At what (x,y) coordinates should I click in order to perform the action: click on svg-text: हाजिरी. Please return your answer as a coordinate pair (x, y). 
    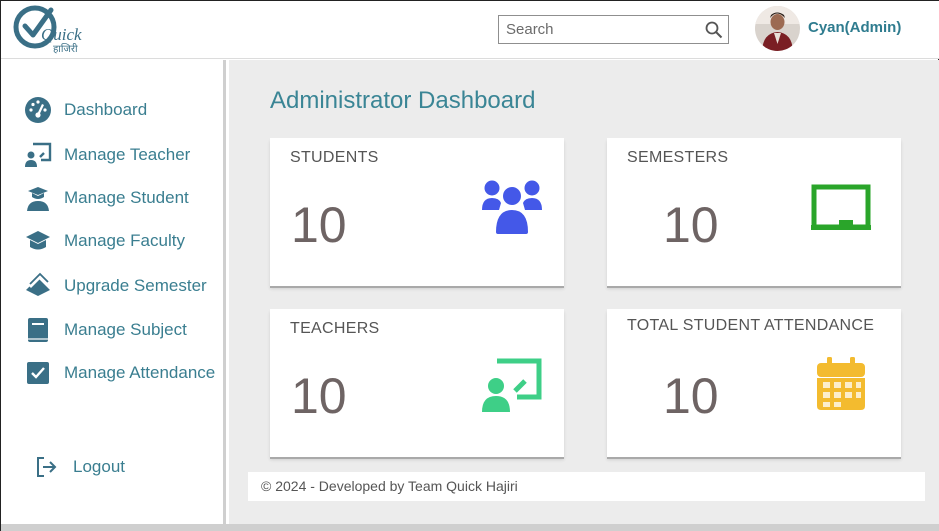
    Looking at the image, I should click on (65, 49).